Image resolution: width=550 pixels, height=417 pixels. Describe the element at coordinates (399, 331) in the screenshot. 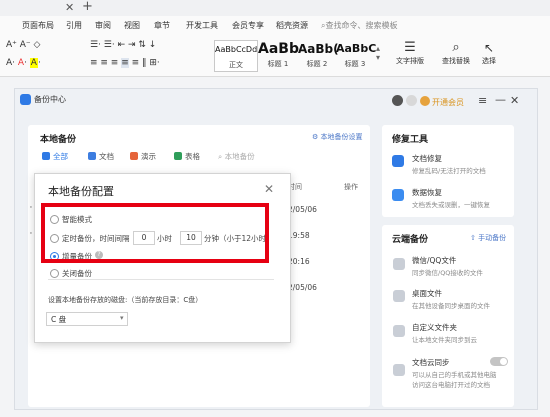

I see `folder-icon` at that location.